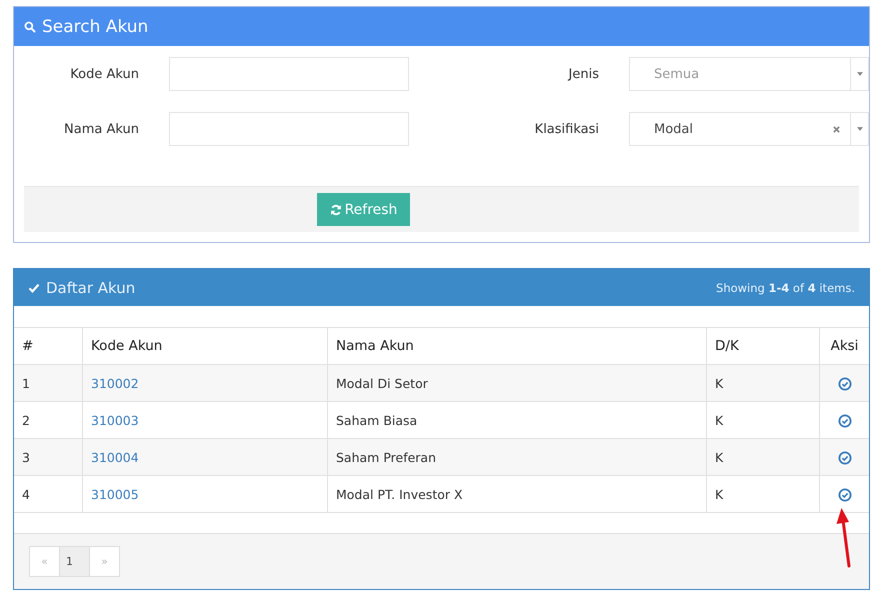 This screenshot has height=600, width=883. I want to click on search-icon, so click(30, 26).